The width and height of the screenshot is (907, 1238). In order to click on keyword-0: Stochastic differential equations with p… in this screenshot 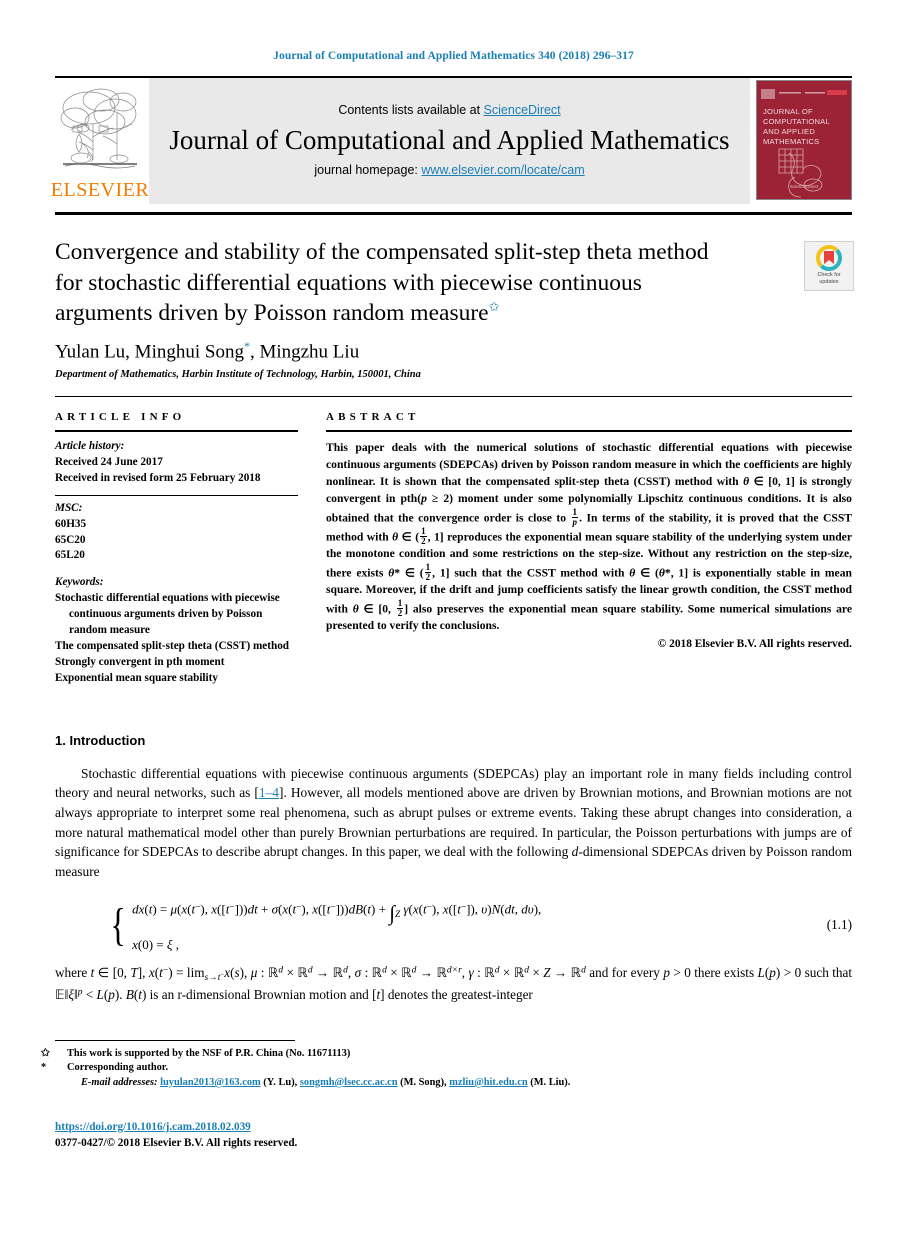, I will do `click(167, 614)`.